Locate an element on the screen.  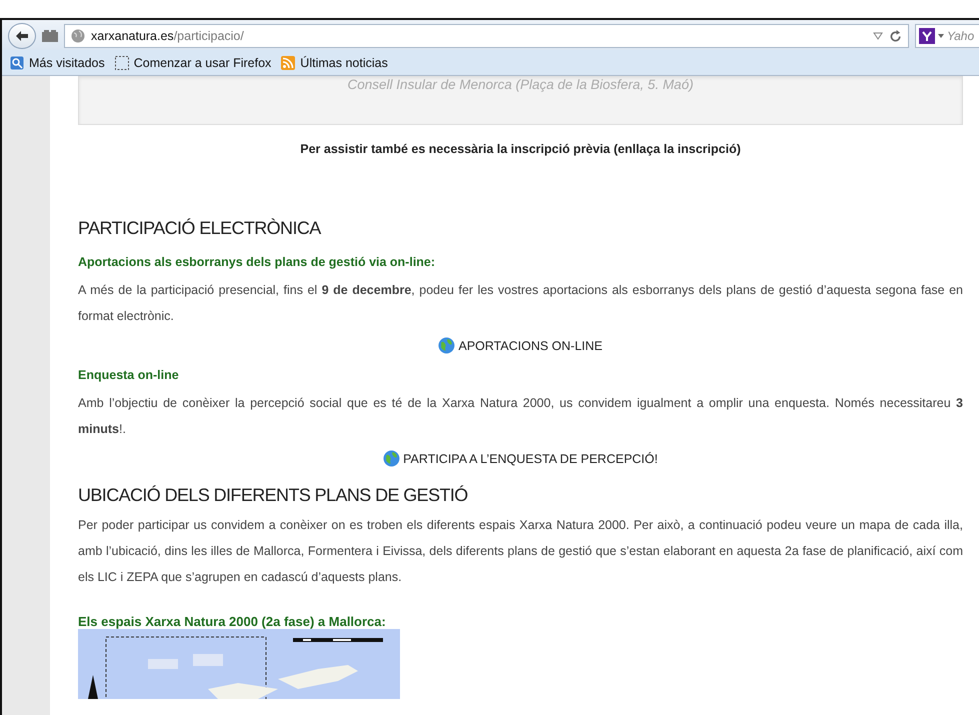
bookmark: Comenzar a usar Firefox is located at coordinates (193, 63).